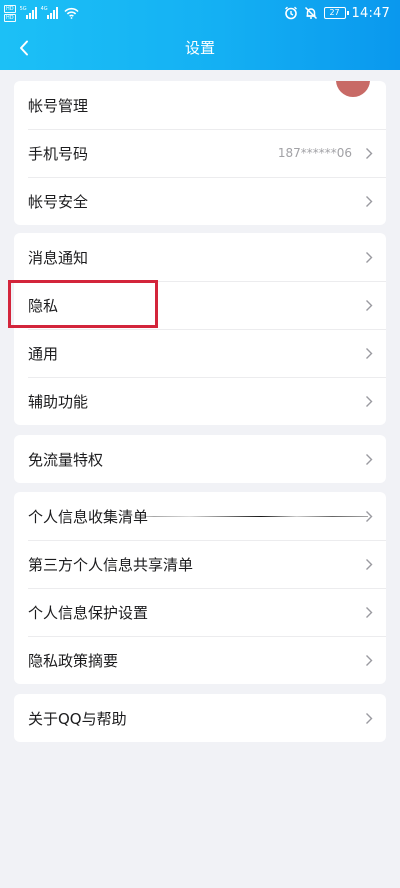  I want to click on title-bar: 设置, so click(200, 48).